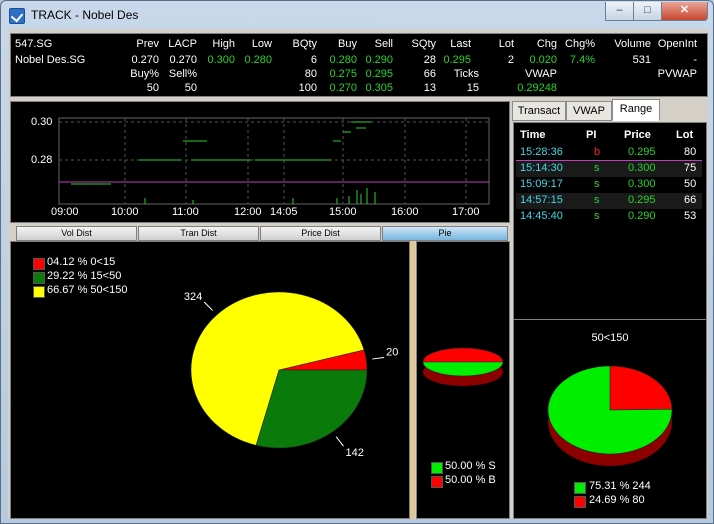 This screenshot has width=714, height=524. I want to click on bqty-value-2: 80, so click(310, 74).